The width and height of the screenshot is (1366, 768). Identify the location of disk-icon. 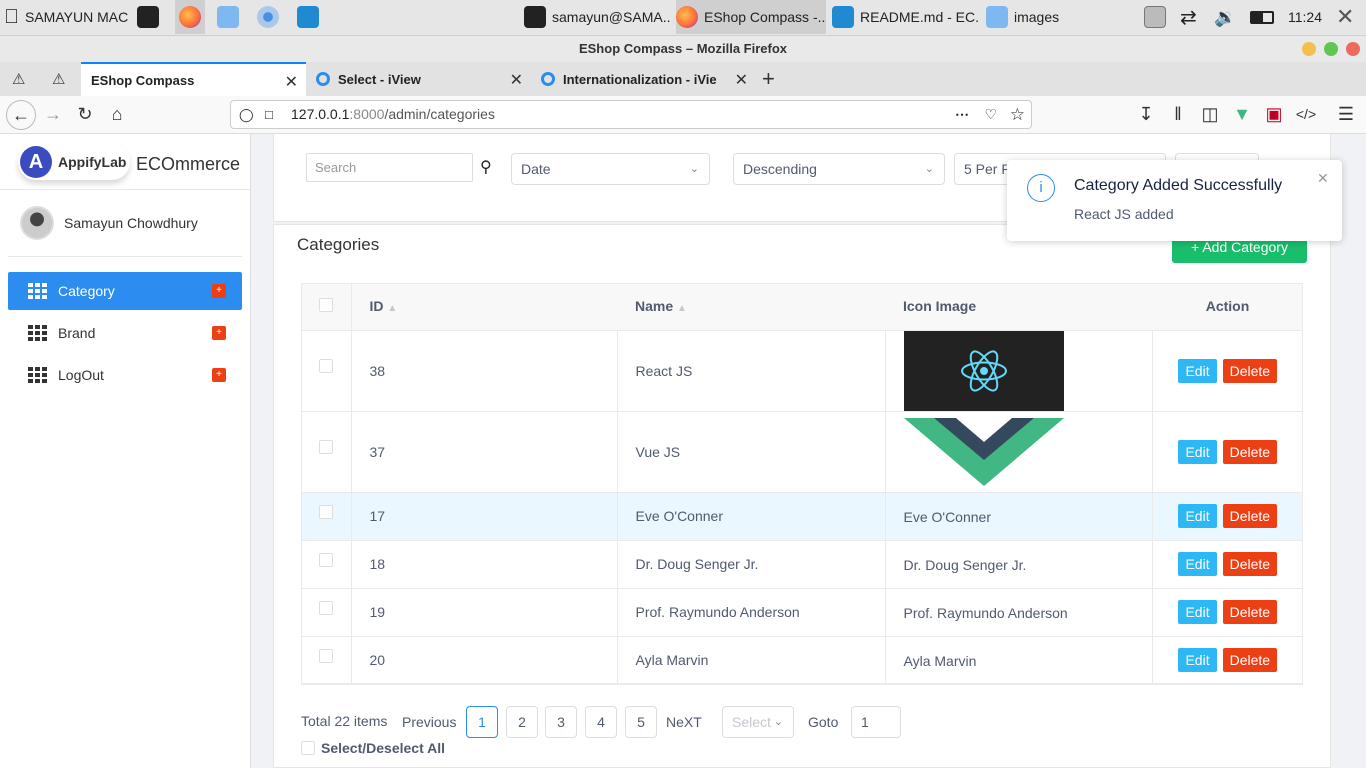
(1156, 17).